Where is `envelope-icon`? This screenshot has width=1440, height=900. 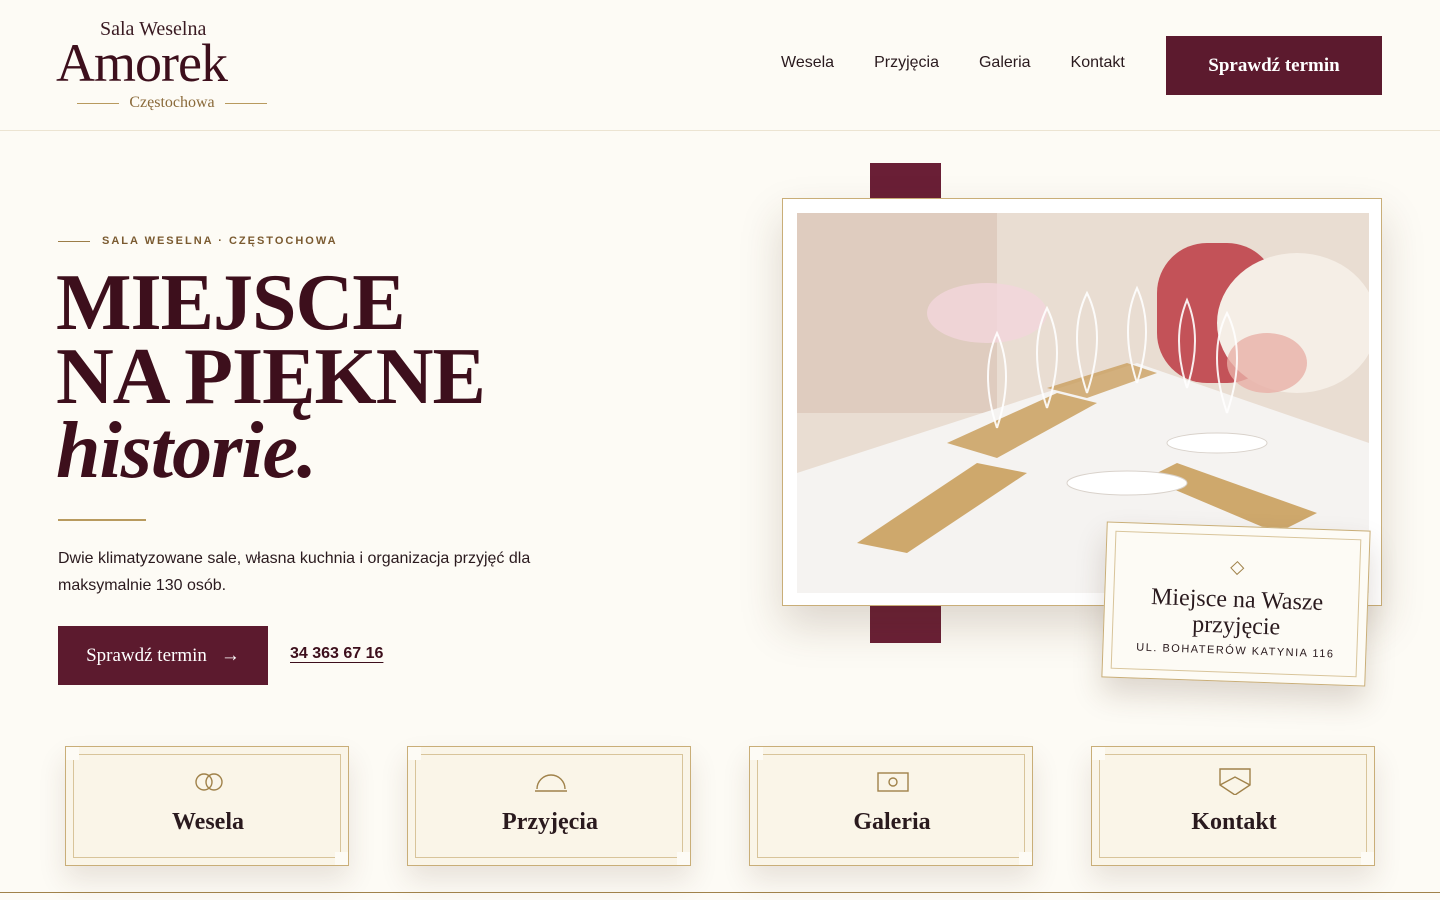 envelope-icon is located at coordinates (1235, 781).